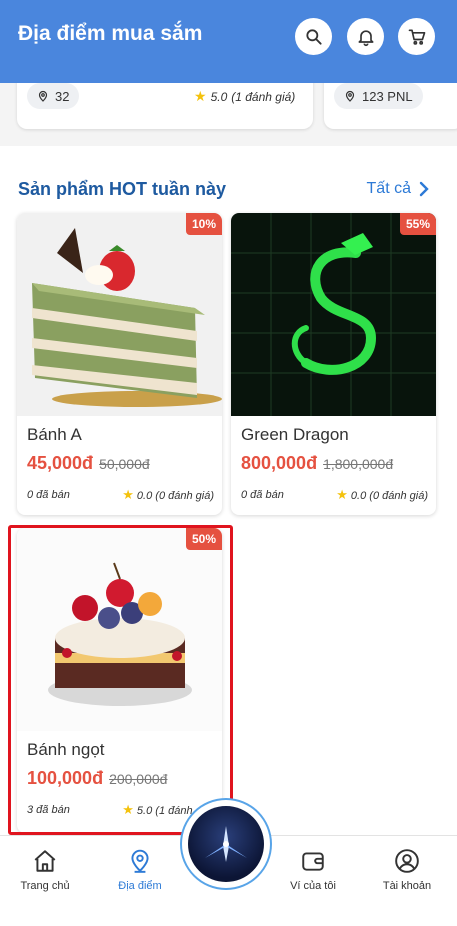 This screenshot has width=457, height=926. What do you see at coordinates (388, 188) in the screenshot?
I see `see-all-label: Tất cả` at bounding box center [388, 188].